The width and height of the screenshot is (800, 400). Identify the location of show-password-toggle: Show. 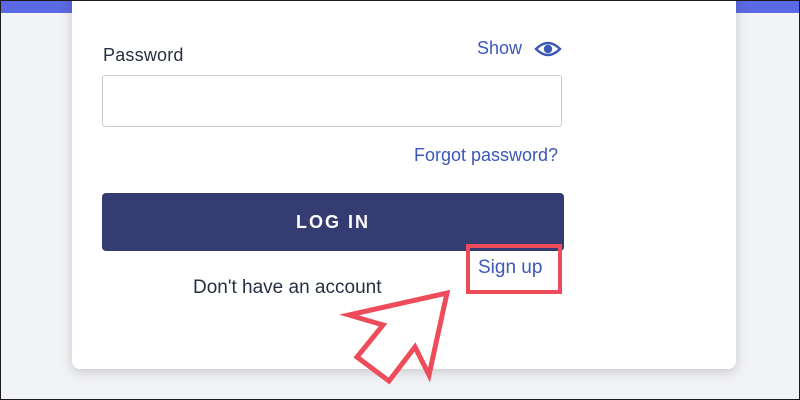
(519, 48).